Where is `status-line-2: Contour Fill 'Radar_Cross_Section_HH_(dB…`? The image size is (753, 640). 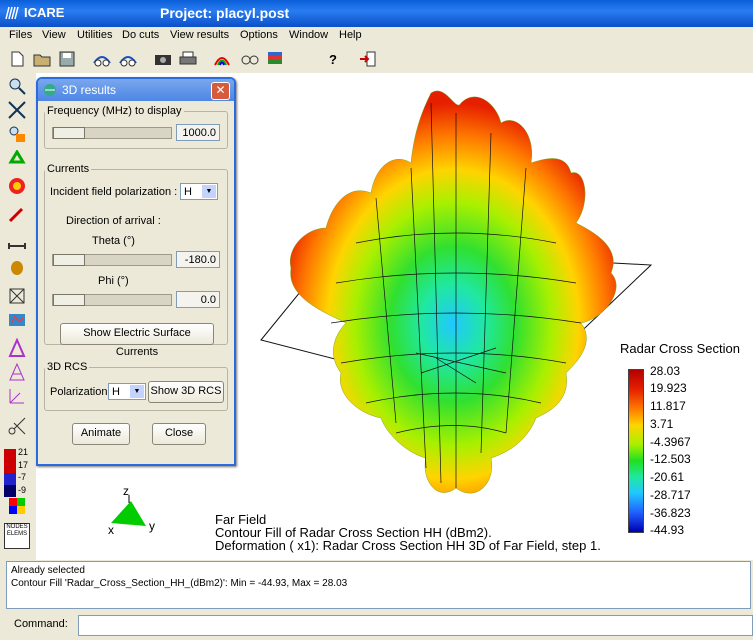
status-line-2: Contour Fill 'Radar_Cross_Section_HH_(dB… is located at coordinates (179, 583).